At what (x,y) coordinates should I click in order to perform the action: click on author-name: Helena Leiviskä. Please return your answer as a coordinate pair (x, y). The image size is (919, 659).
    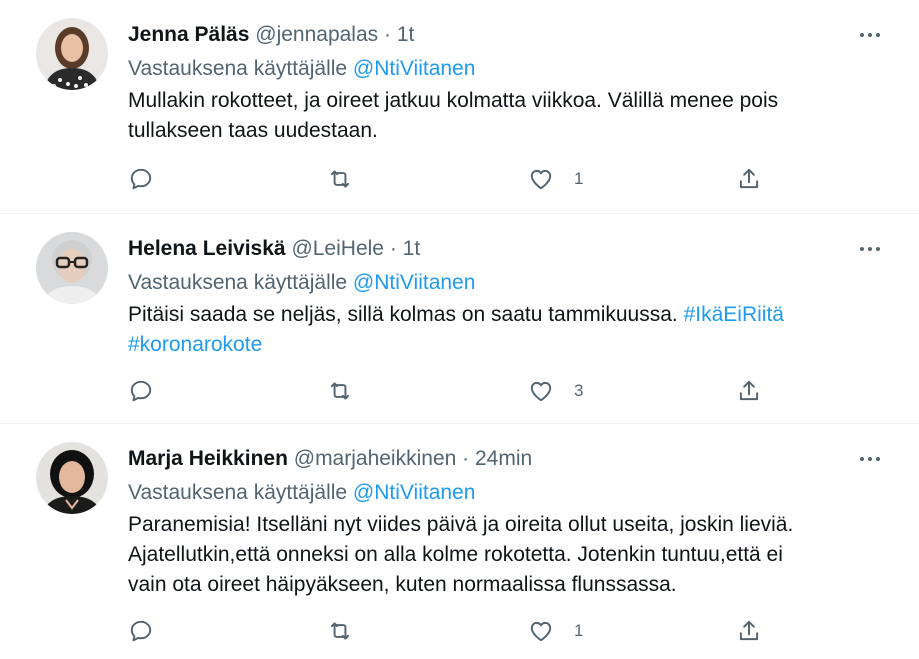
    Looking at the image, I should click on (207, 248).